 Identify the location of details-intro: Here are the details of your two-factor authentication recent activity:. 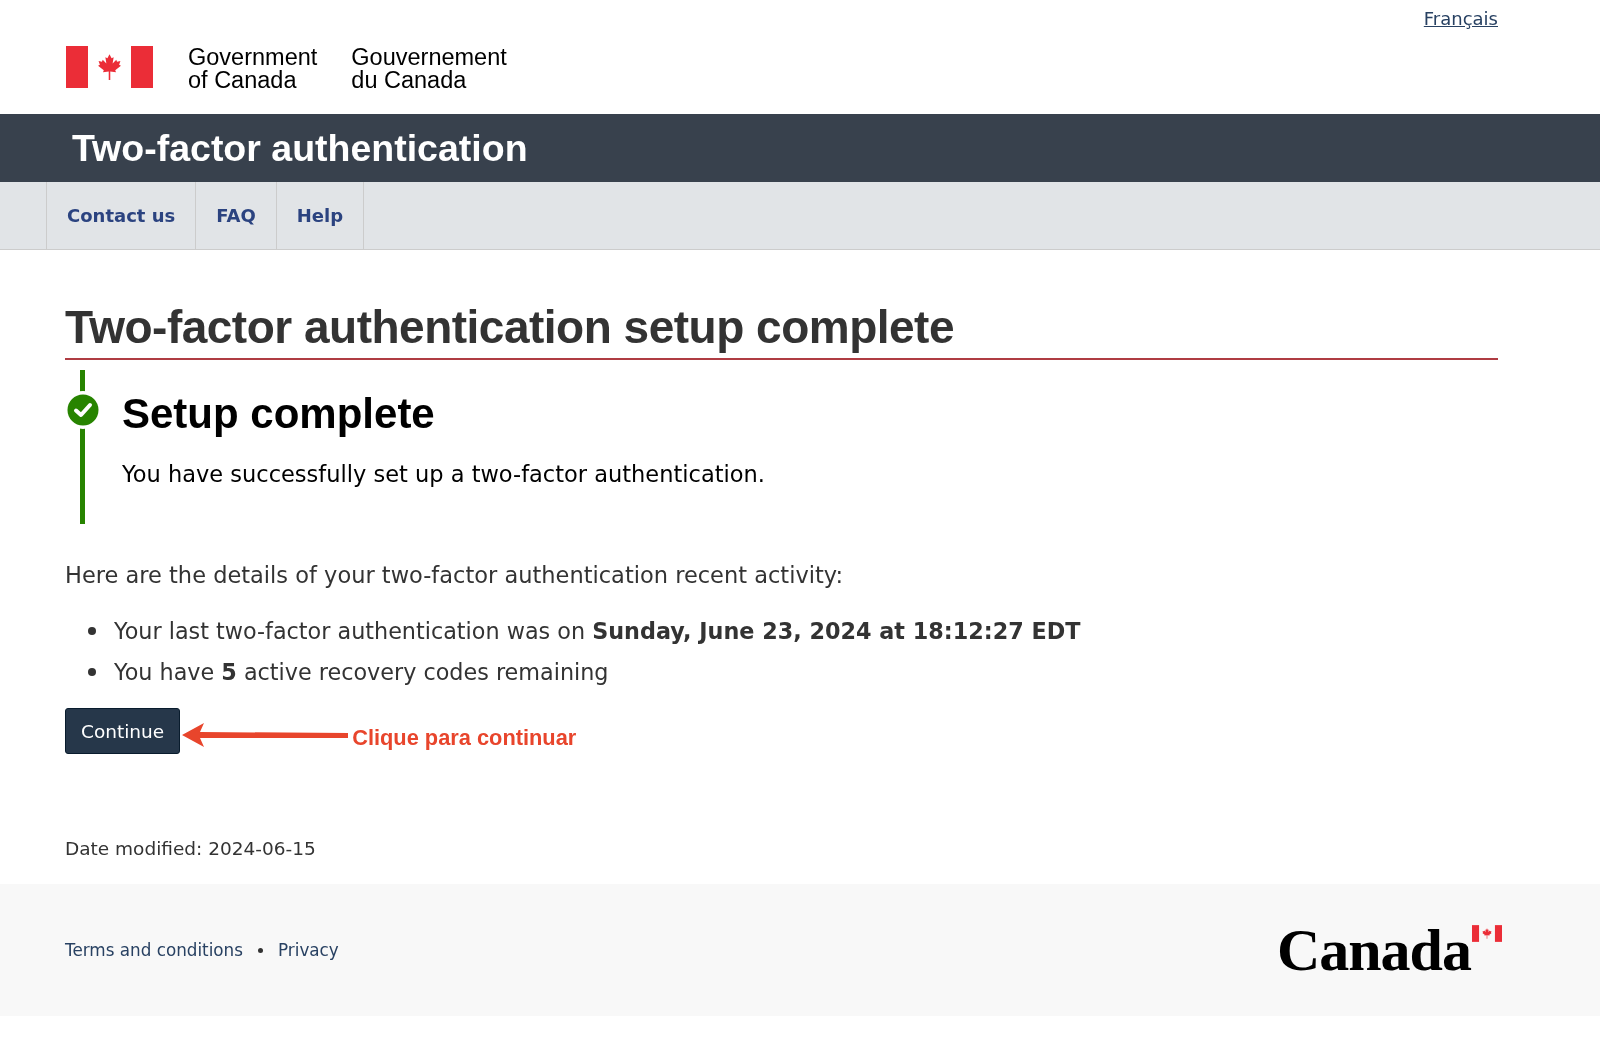
(455, 575).